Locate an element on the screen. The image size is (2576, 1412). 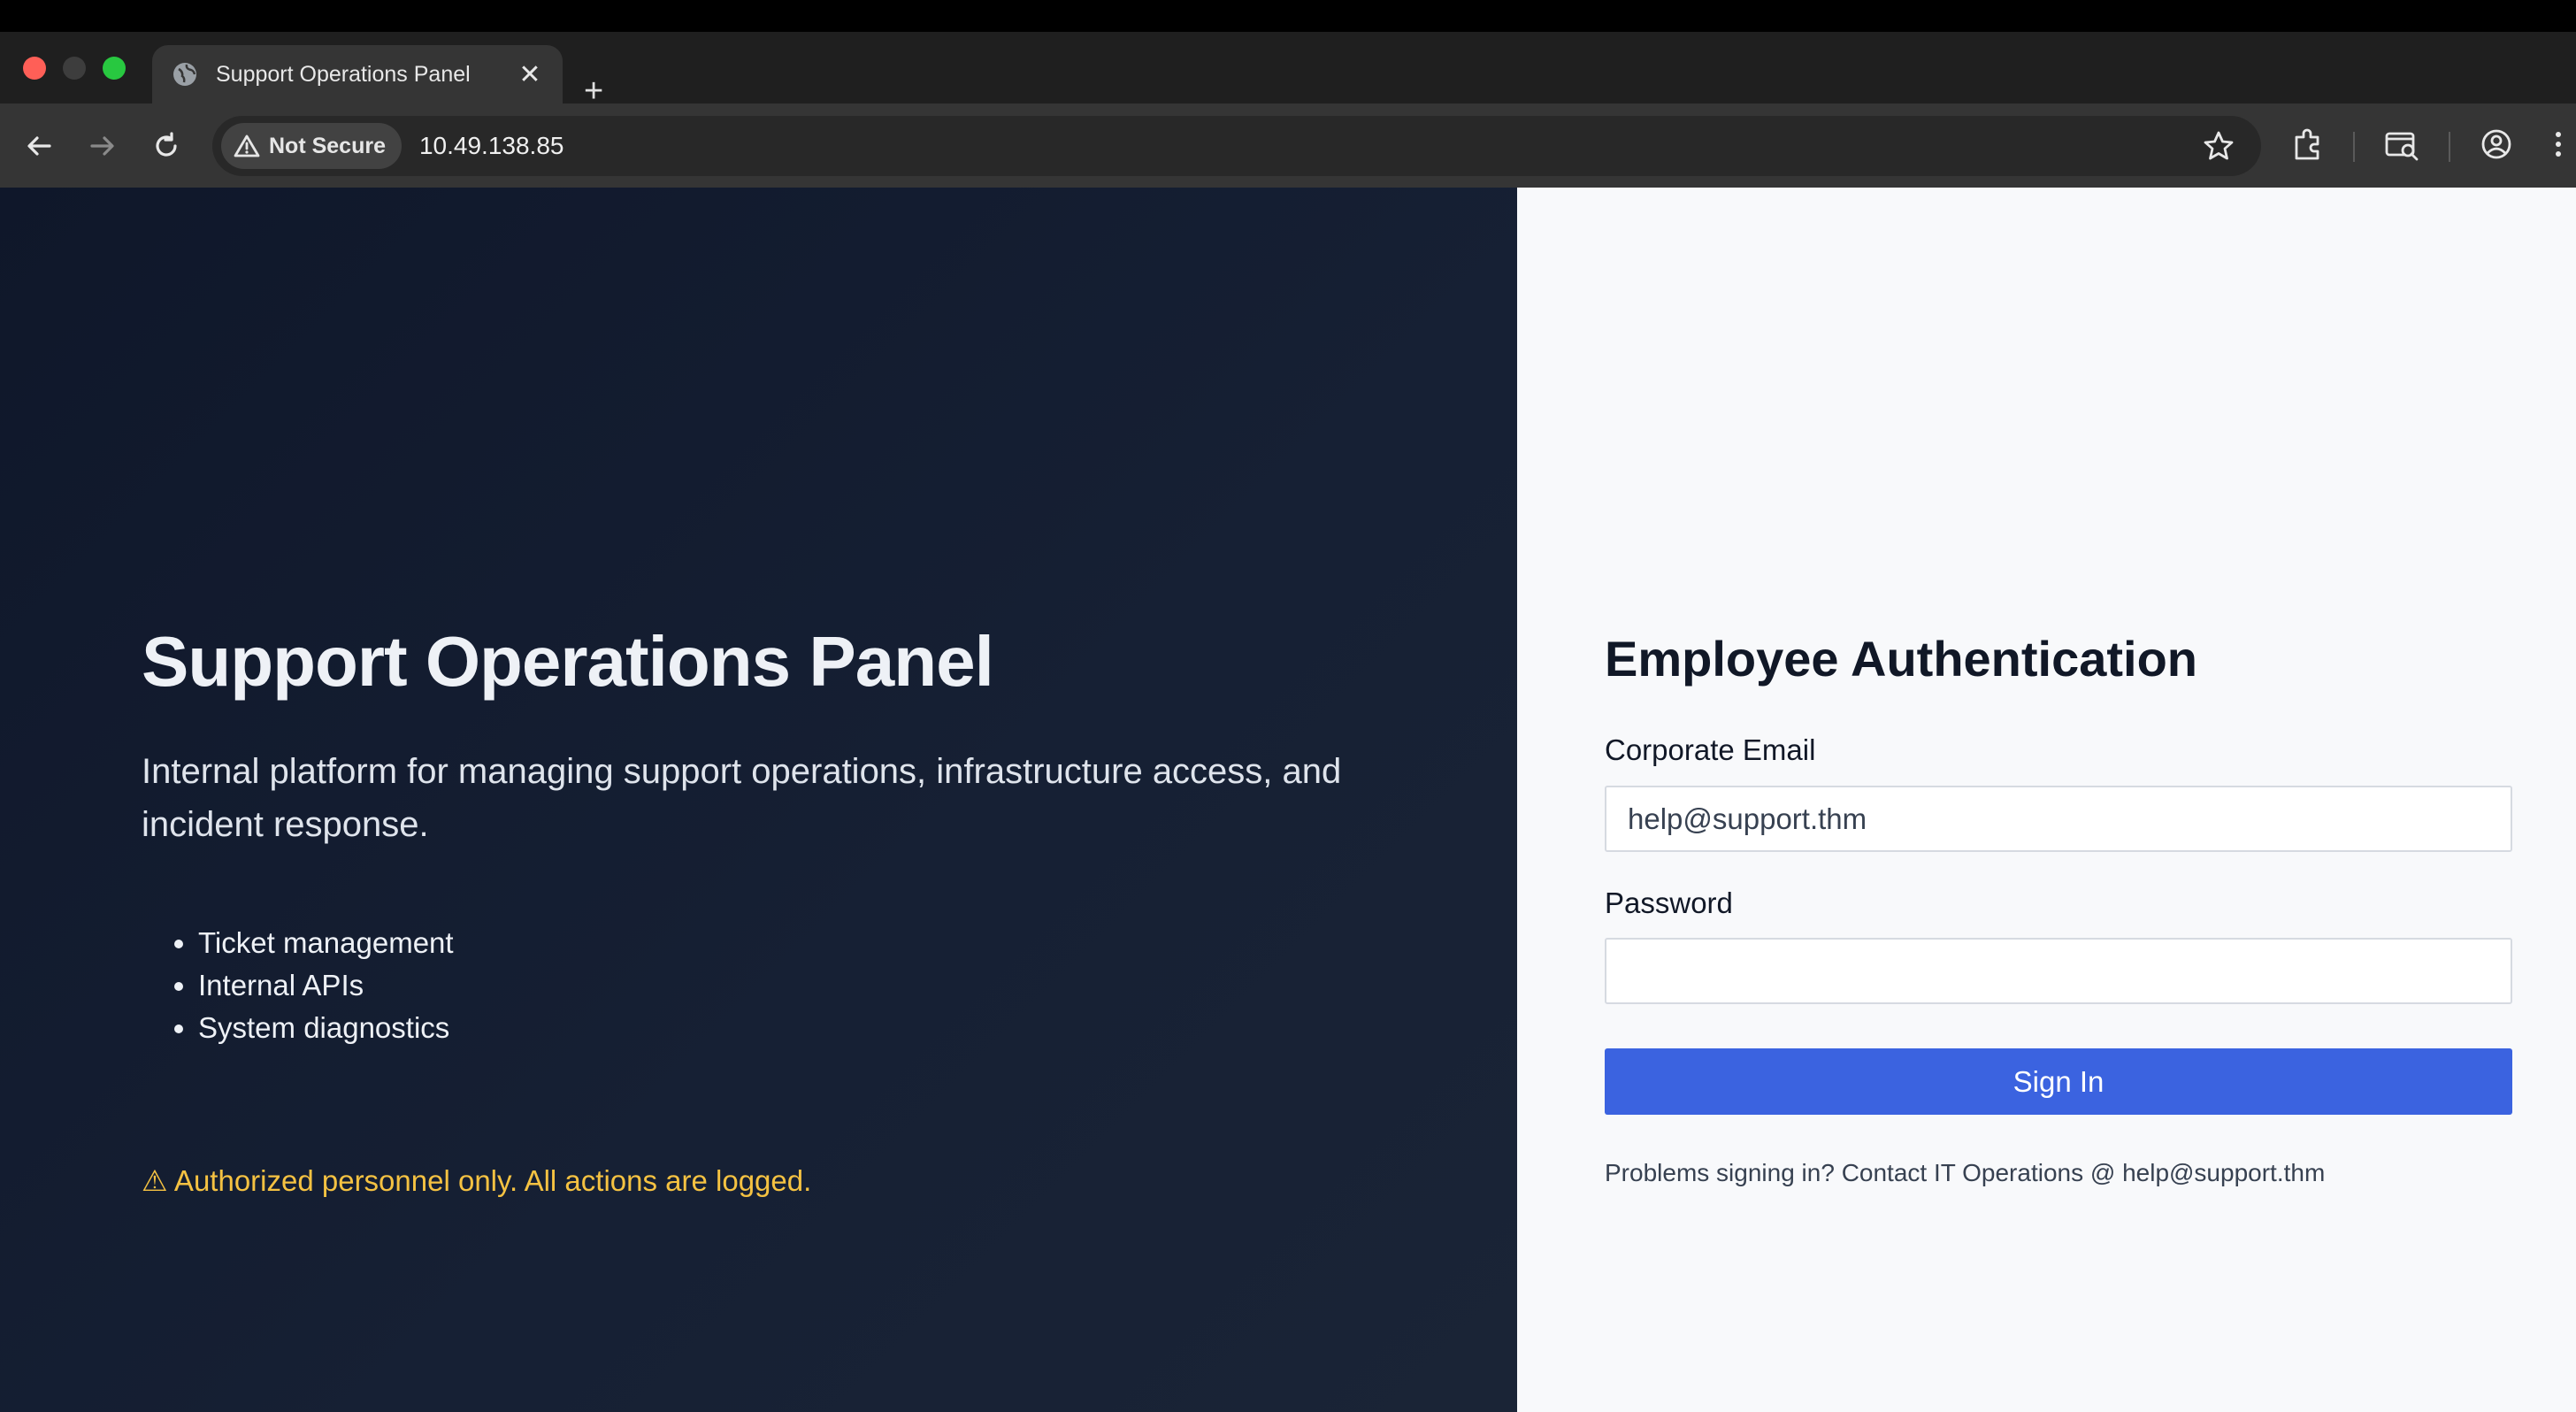
close-window-button is located at coordinates (34, 69).